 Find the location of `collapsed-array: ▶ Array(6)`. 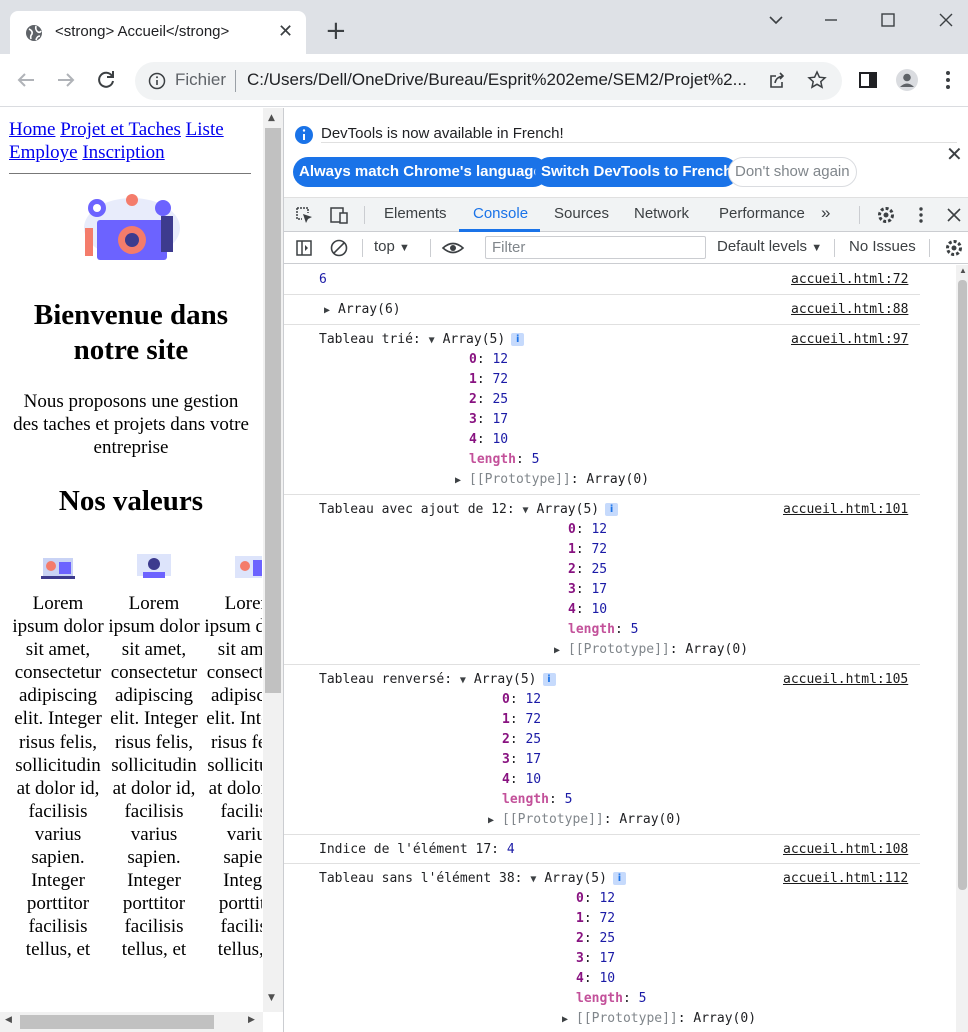

collapsed-array: ▶ Array(6) is located at coordinates (362, 309).